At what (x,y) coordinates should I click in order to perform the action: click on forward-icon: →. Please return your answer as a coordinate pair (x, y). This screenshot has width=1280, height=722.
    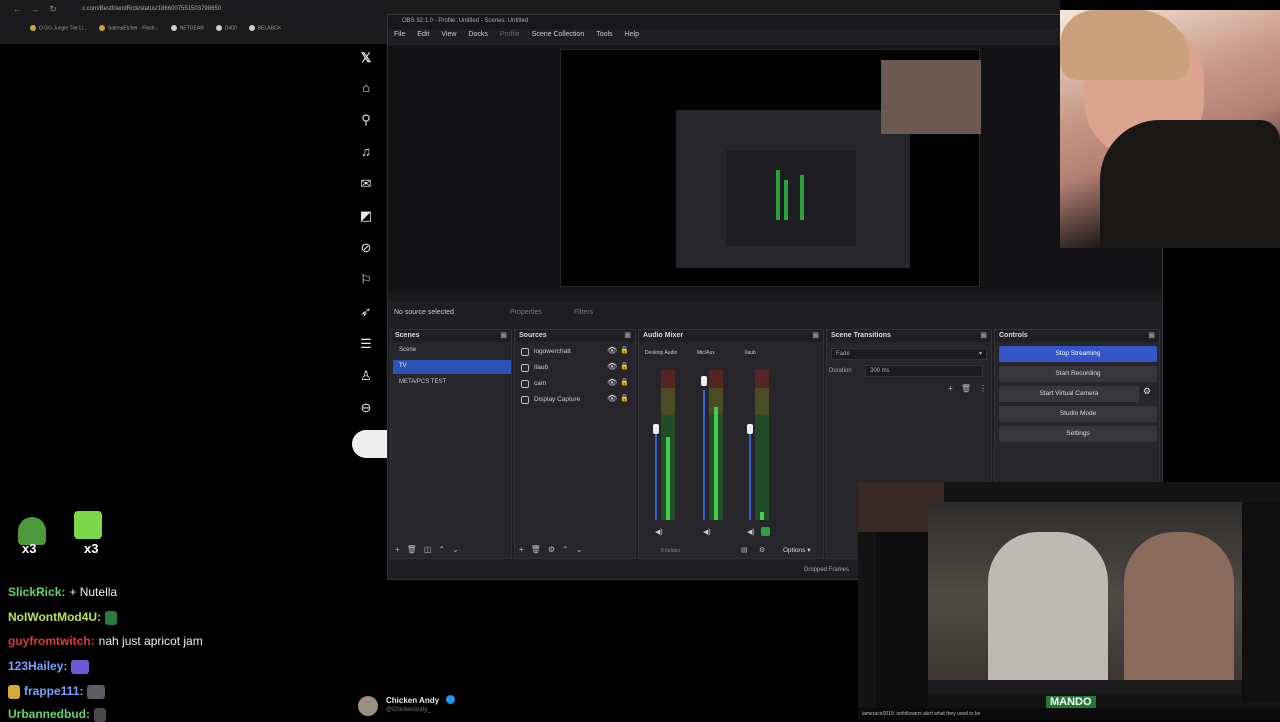
    Looking at the image, I should click on (35, 9).